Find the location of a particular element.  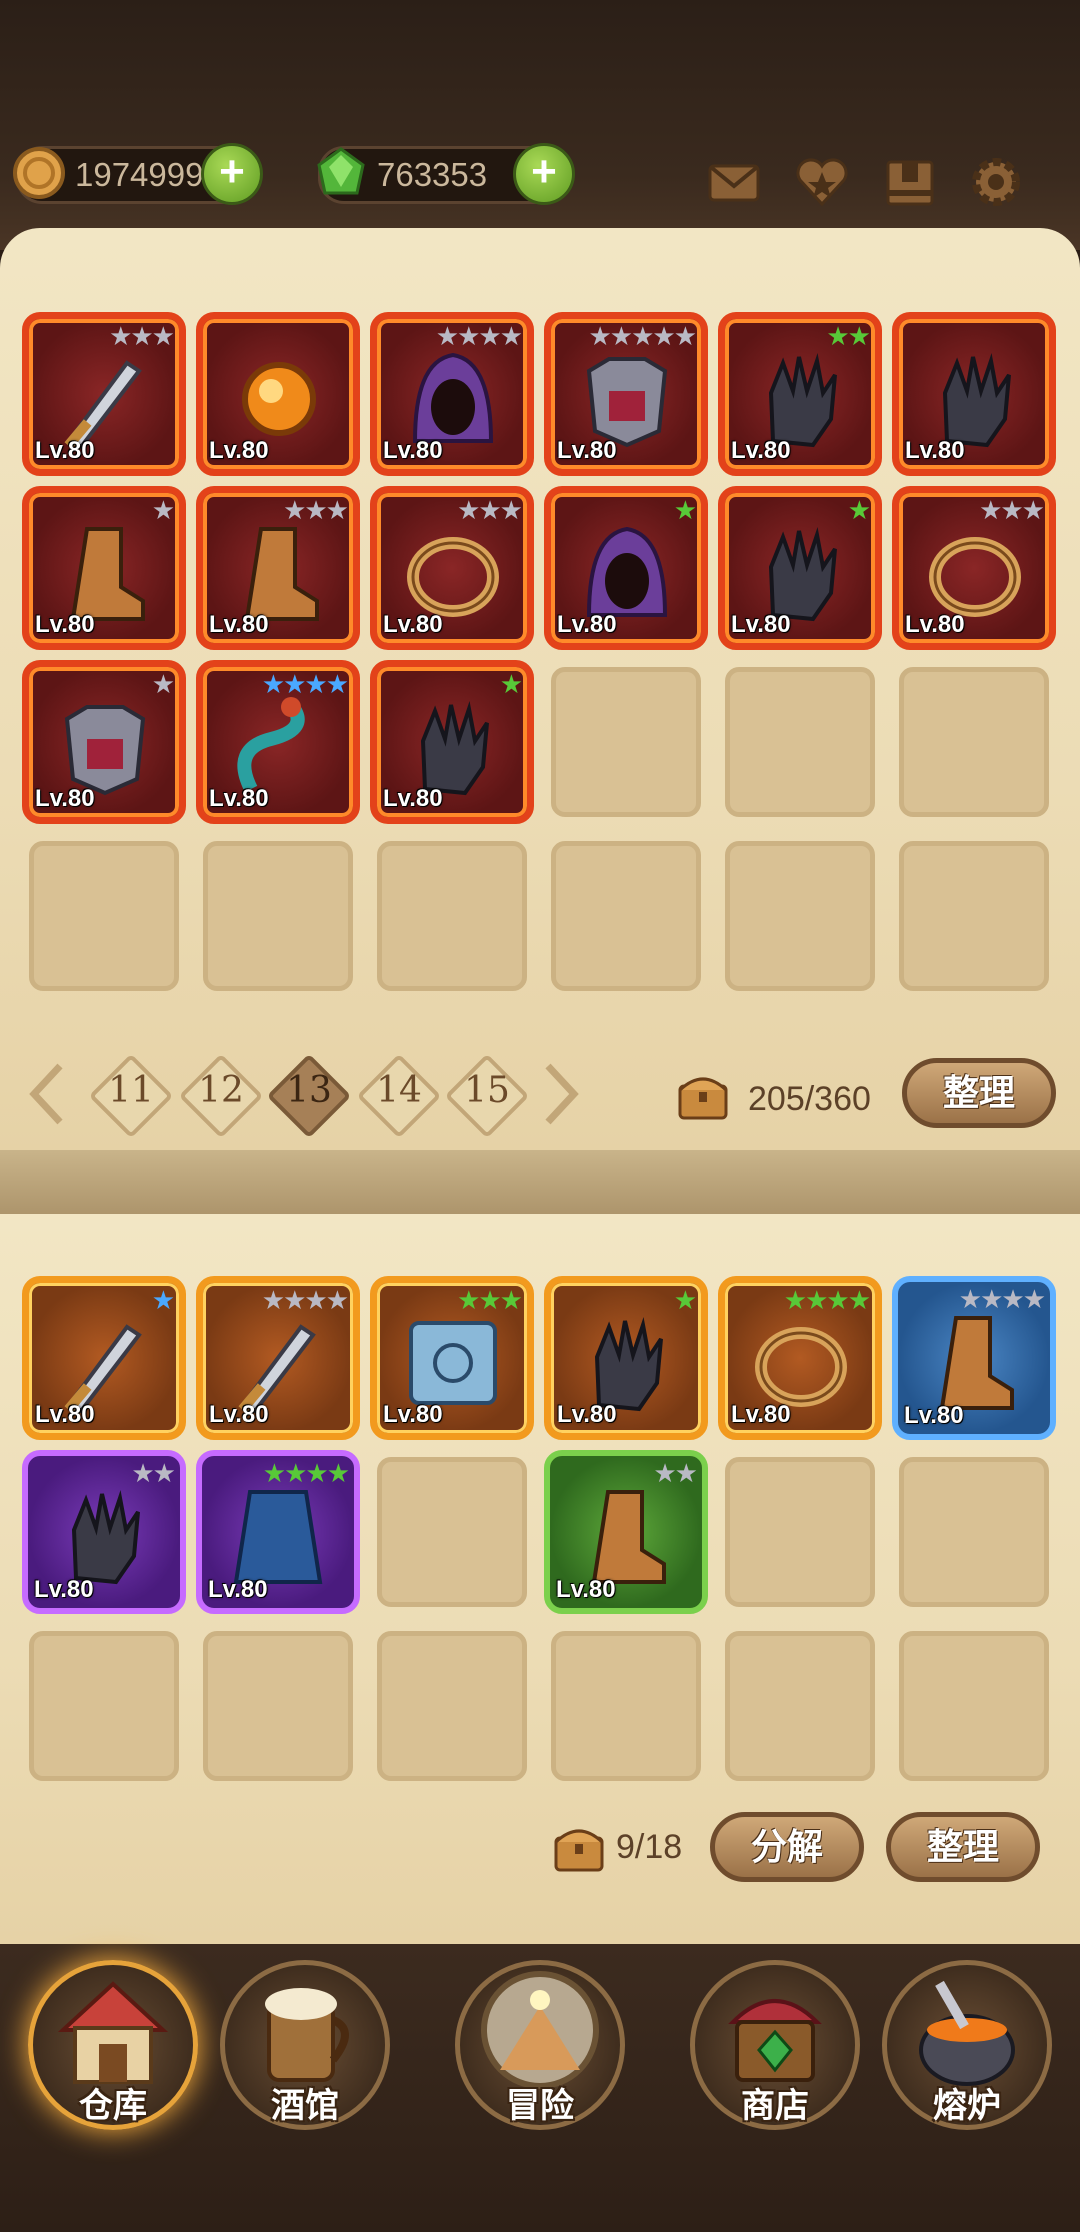

storage-capacity: 205/360 is located at coordinates (809, 1099).